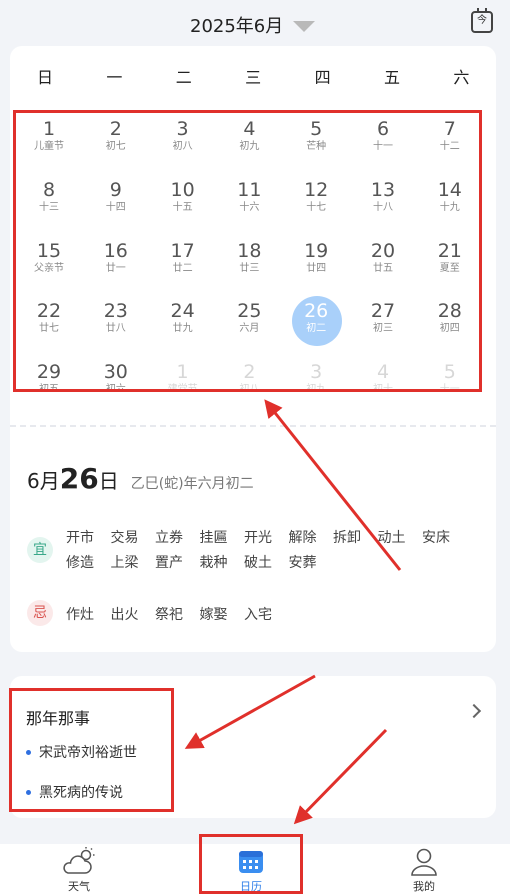 The width and height of the screenshot is (510, 896). I want to click on yi-item: 交易, so click(124, 538).